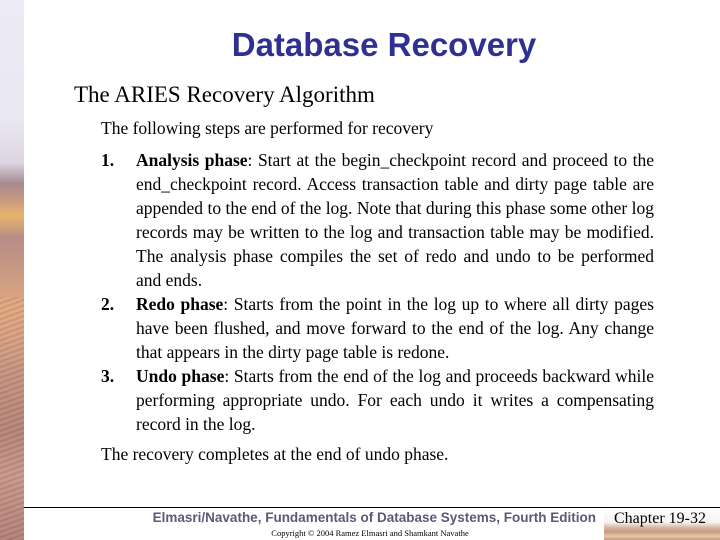 The width and height of the screenshot is (720, 540). What do you see at coordinates (192, 160) in the screenshot?
I see `step-name: Analysis phase` at bounding box center [192, 160].